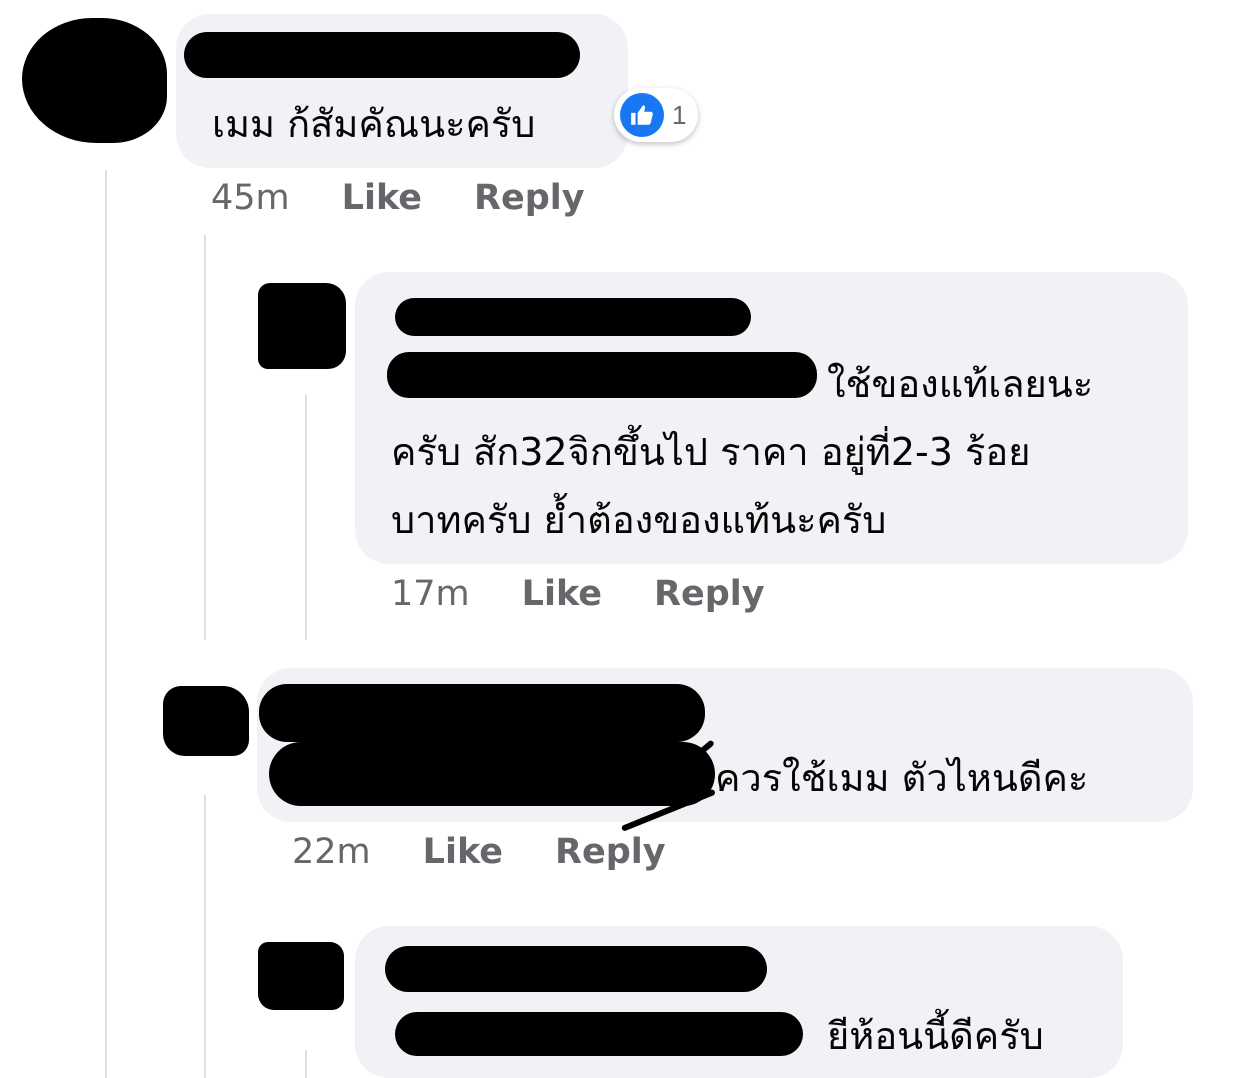 The height and width of the screenshot is (1078, 1242). What do you see at coordinates (739, 1002) in the screenshot?
I see `comment-bubble: ยีห้อนนี้ดีครับ` at bounding box center [739, 1002].